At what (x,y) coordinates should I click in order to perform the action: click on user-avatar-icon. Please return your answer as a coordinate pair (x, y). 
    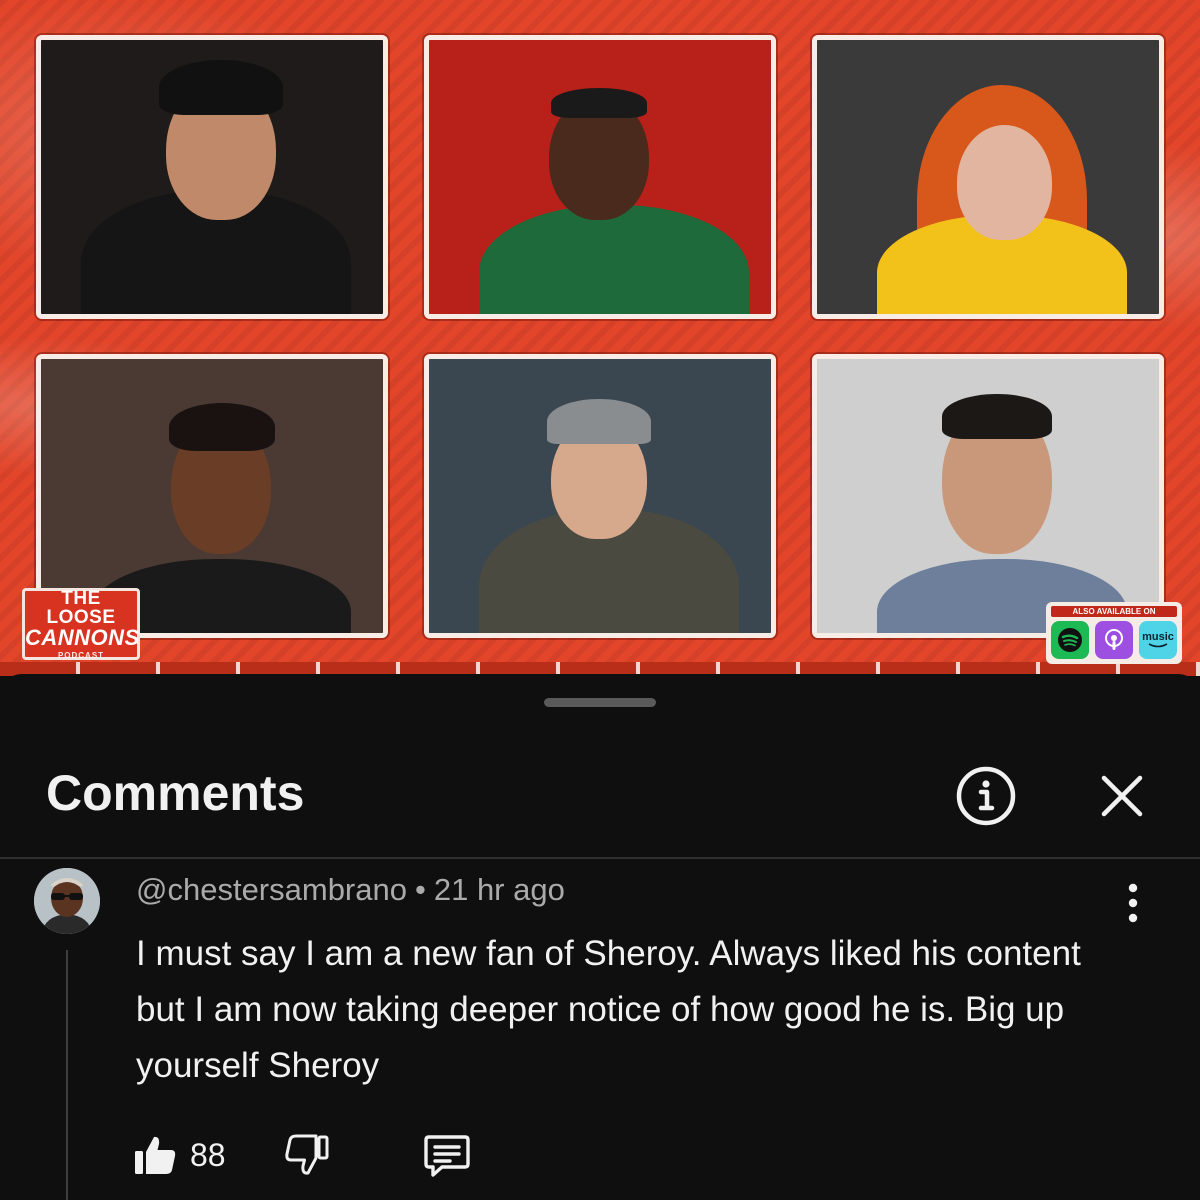
    Looking at the image, I should click on (67, 901).